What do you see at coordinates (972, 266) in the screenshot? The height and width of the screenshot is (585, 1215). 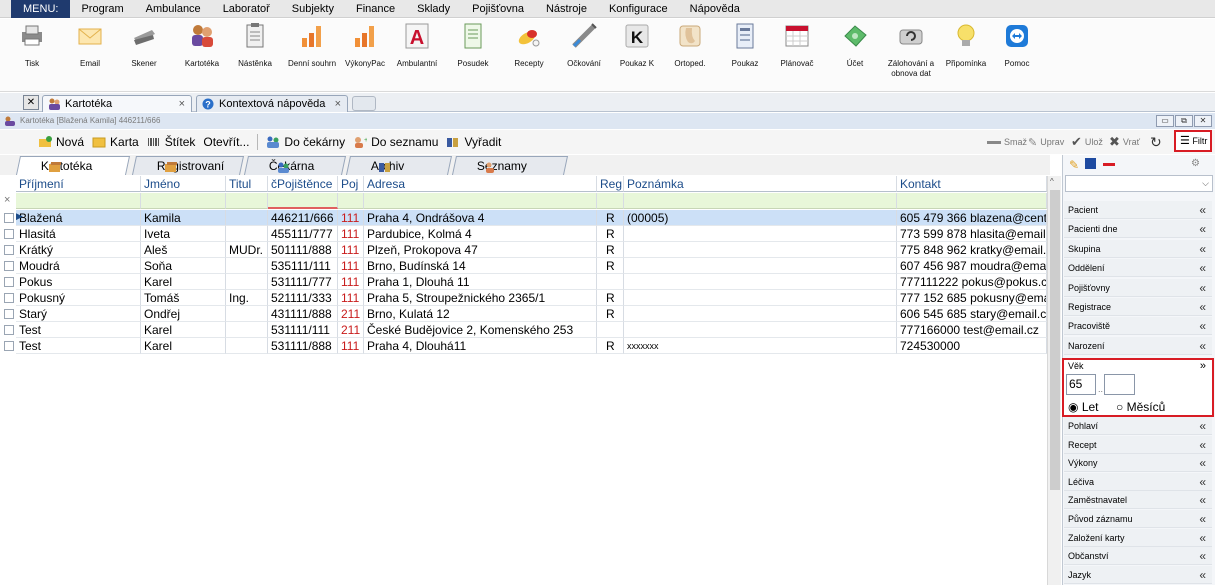 I see `cell-kontakt: 607 456 987 moudra@emai` at bounding box center [972, 266].